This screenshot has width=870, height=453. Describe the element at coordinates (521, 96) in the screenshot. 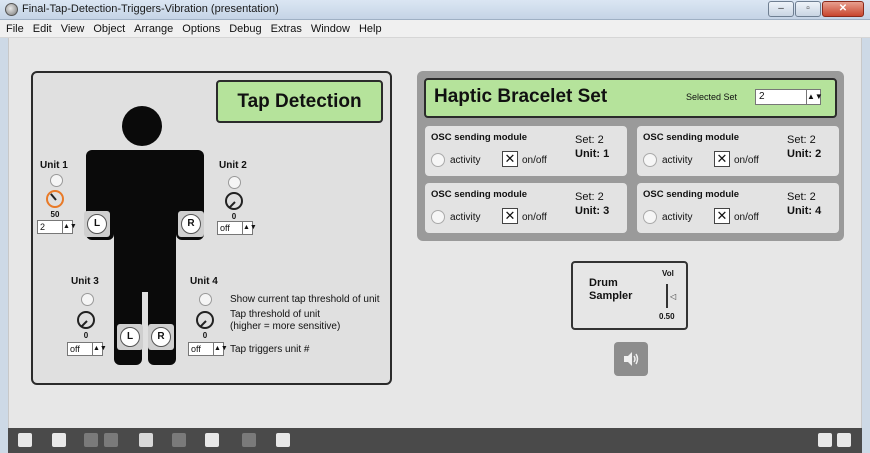

I see `haptic-bracelet-title: Haptic Bracelet Set` at that location.